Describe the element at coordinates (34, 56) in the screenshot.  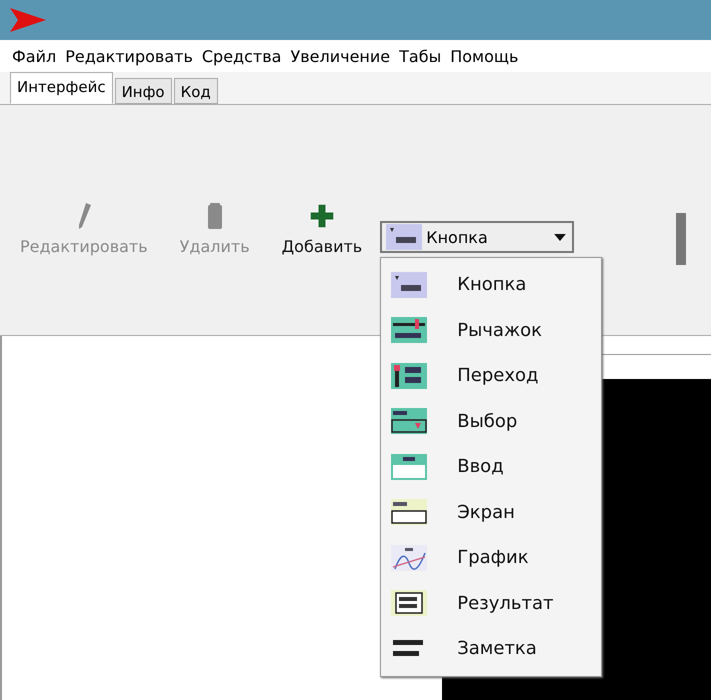
I see `menu-item: Файл` at that location.